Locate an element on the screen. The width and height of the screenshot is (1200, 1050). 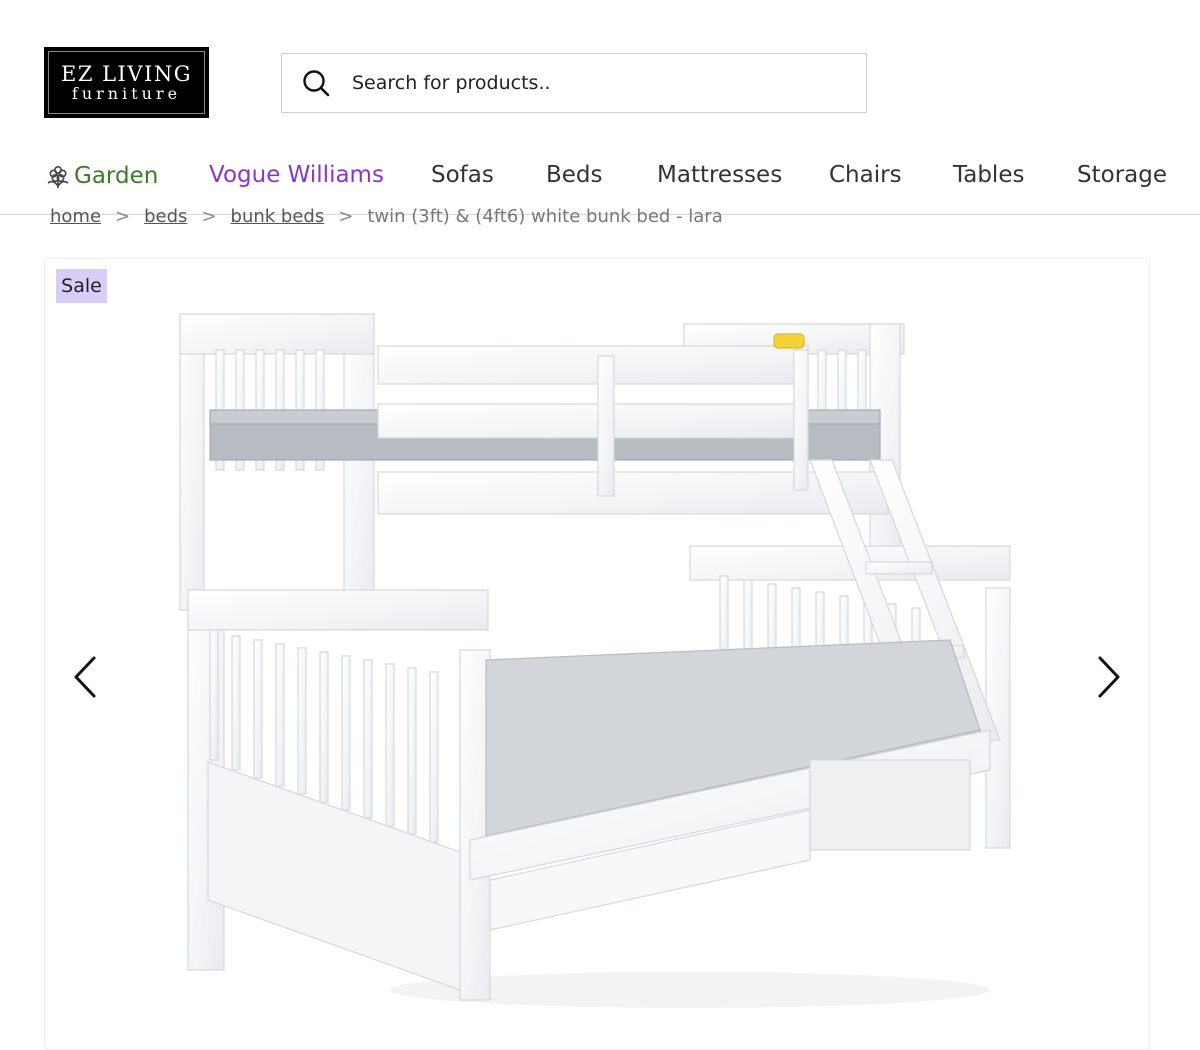
nav-item-sofas: Sofas is located at coordinates (462, 175).